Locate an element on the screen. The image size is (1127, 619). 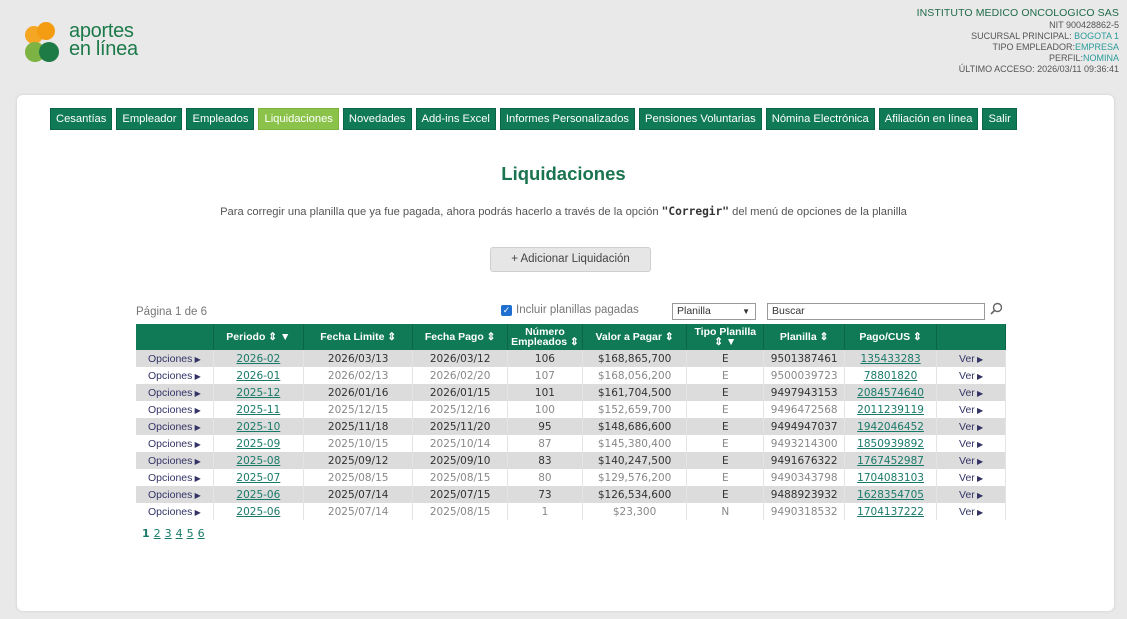
search-input: Buscar is located at coordinates (876, 311).